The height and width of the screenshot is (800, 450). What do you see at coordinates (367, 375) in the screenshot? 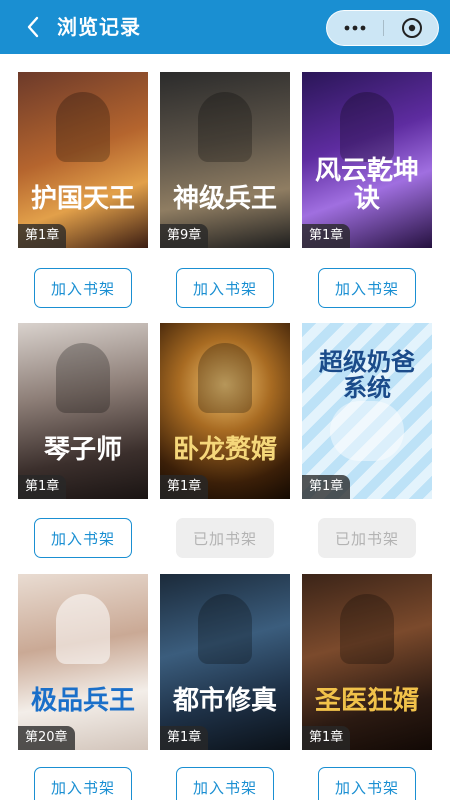
I see `cover-title: 超级奶爸系统` at bounding box center [367, 375].